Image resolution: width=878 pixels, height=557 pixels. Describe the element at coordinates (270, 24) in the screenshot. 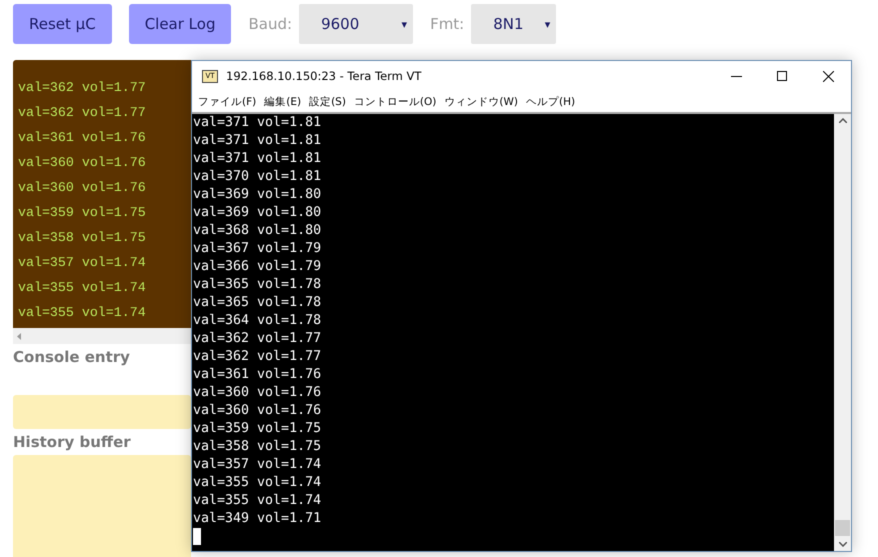

I see `select-label: Baud:` at that location.